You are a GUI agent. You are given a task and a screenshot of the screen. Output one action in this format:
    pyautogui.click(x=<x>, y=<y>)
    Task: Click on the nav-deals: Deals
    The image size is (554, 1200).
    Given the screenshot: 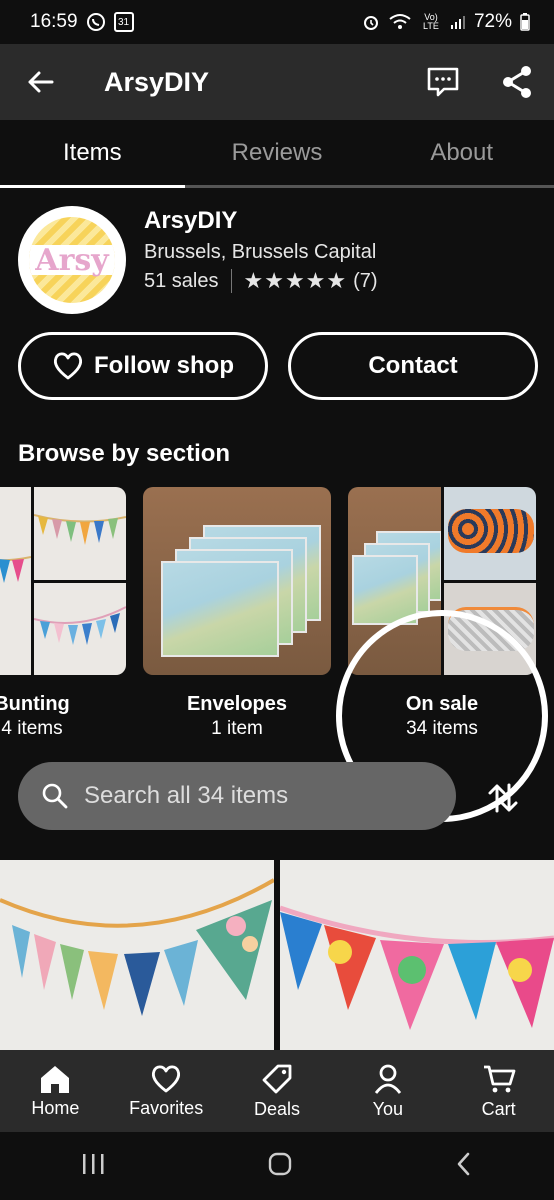 What is the action you would take?
    pyautogui.click(x=277, y=1091)
    